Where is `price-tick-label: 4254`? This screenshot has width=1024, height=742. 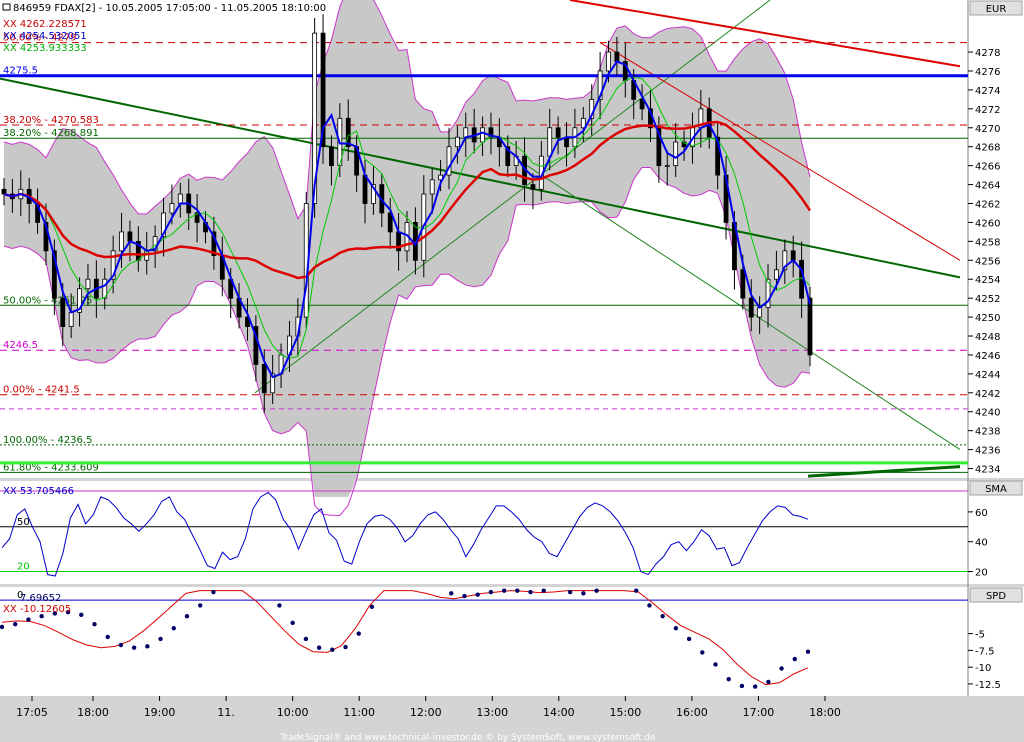 price-tick-label: 4254 is located at coordinates (987, 280).